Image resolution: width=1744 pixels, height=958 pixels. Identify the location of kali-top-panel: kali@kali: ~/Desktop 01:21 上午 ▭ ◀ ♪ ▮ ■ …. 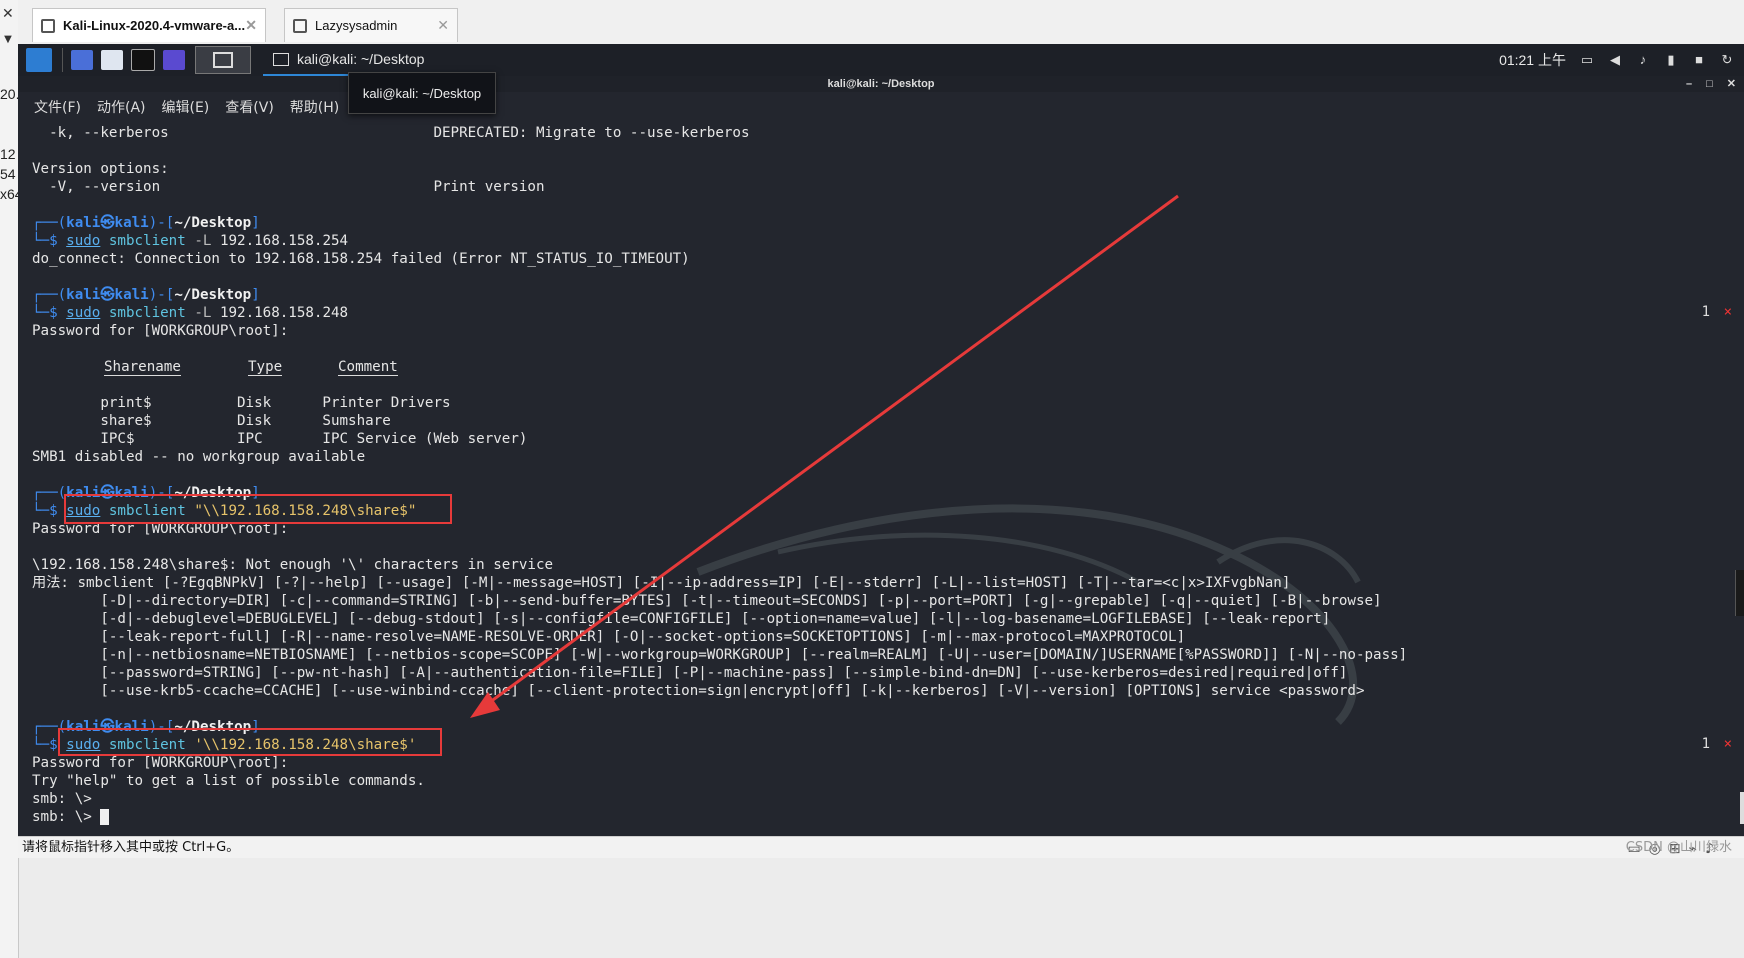
(881, 60).